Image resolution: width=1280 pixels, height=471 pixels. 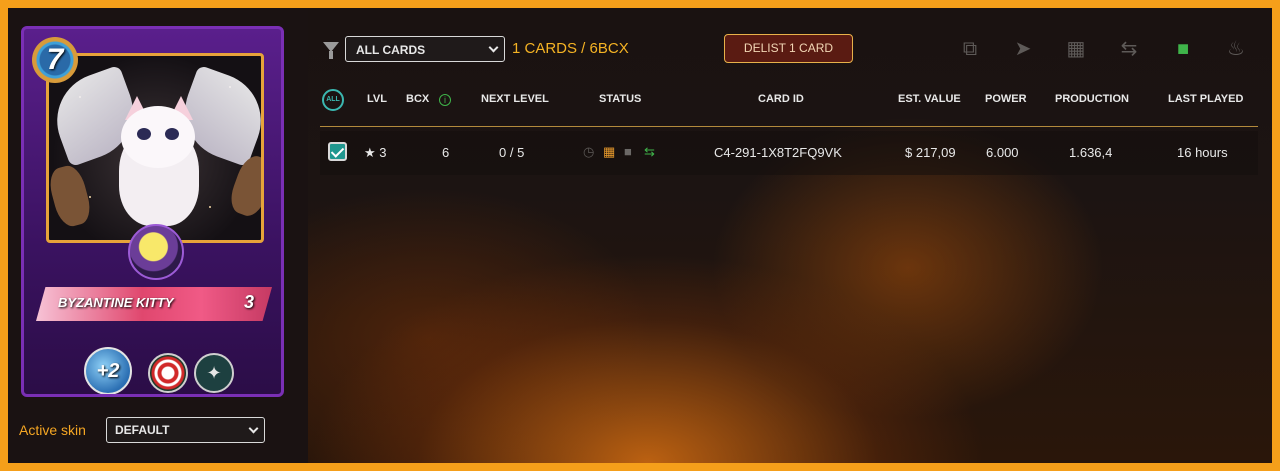 What do you see at coordinates (1091, 152) in the screenshot?
I see `cell-production: 1.636,4` at bounding box center [1091, 152].